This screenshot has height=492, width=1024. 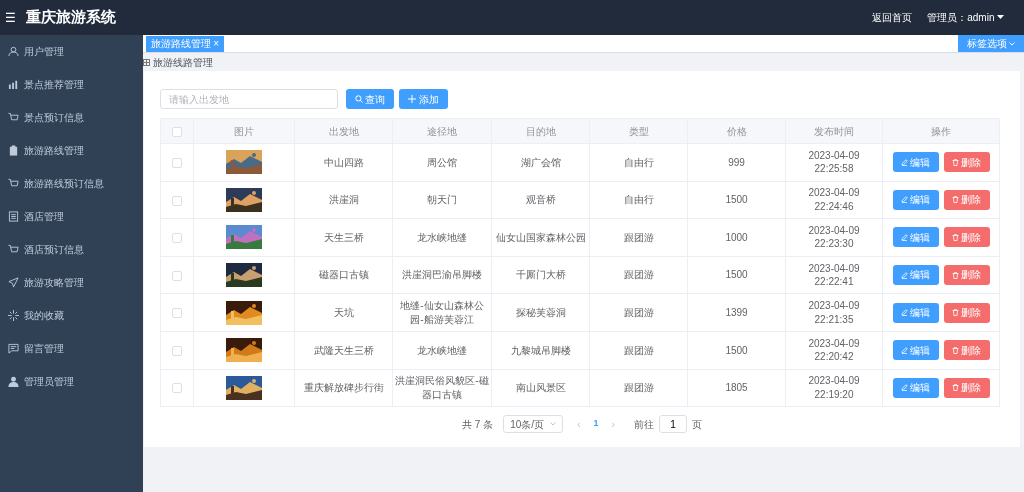 What do you see at coordinates (249, 99) in the screenshot?
I see `search-field: 请输入出发地` at bounding box center [249, 99].